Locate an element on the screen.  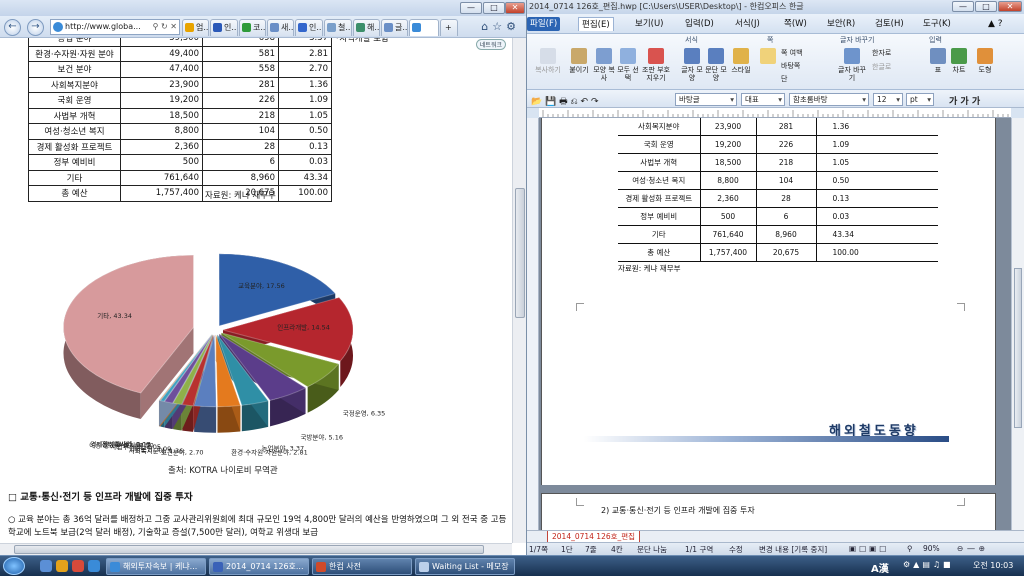
menu-format: 서식(J) is located at coordinates (747, 24).